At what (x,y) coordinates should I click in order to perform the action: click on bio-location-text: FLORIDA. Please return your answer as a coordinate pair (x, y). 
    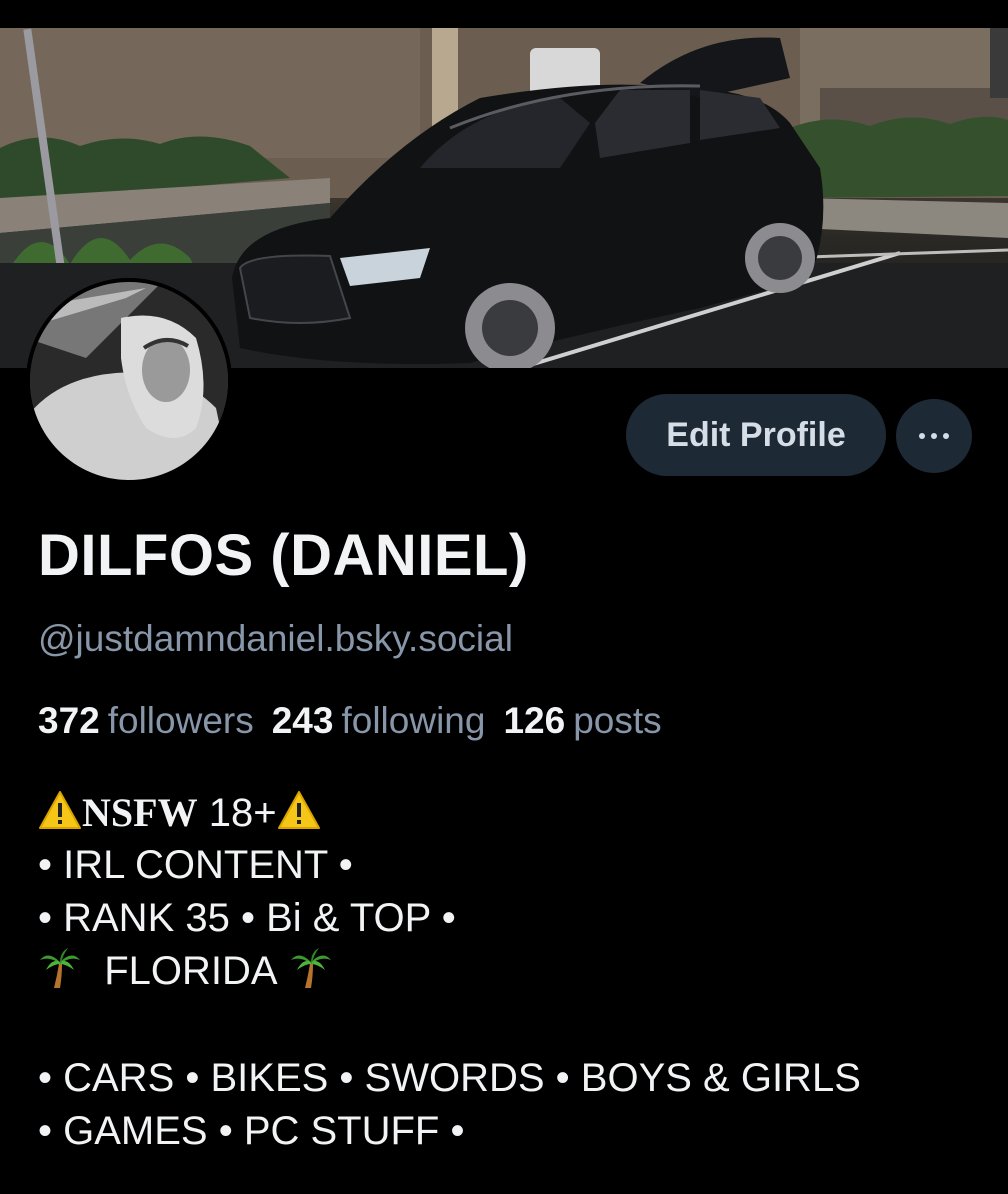
    Looking at the image, I should click on (191, 971).